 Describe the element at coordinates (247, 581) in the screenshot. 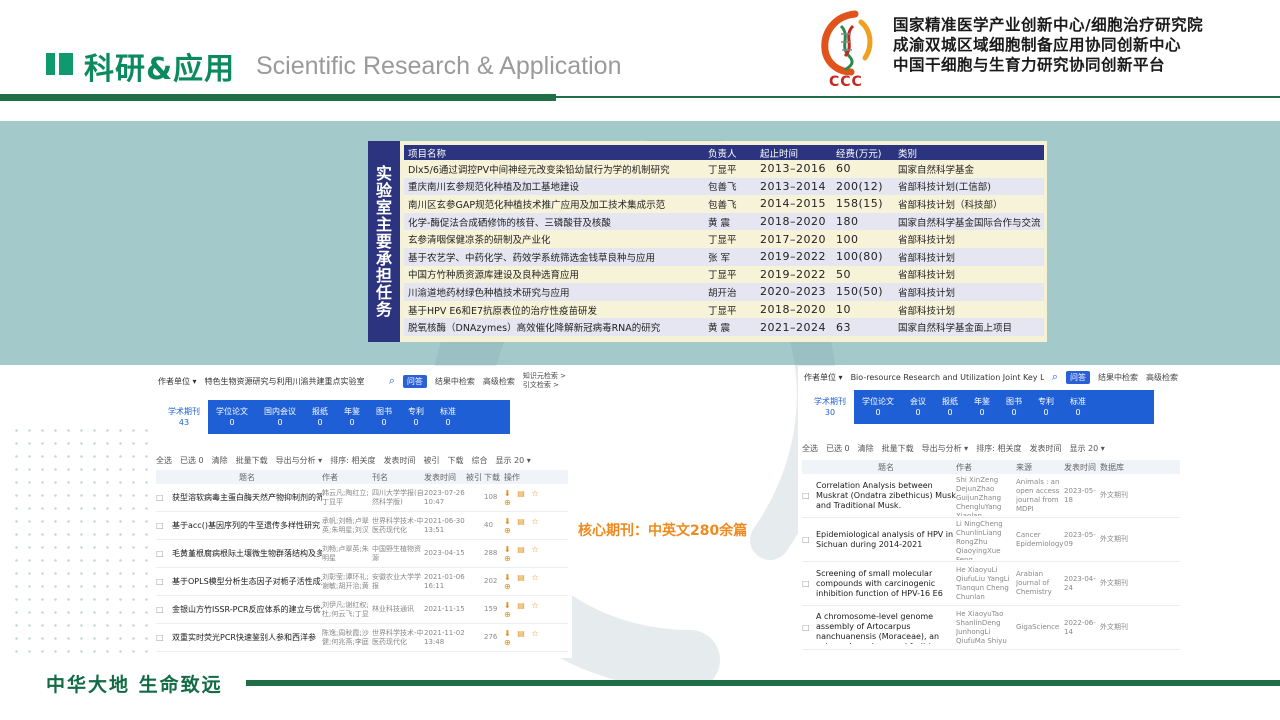

I see `result-title-link: 基于OPLS模型分析生态因子对栀子活性成分含量的影响` at that location.